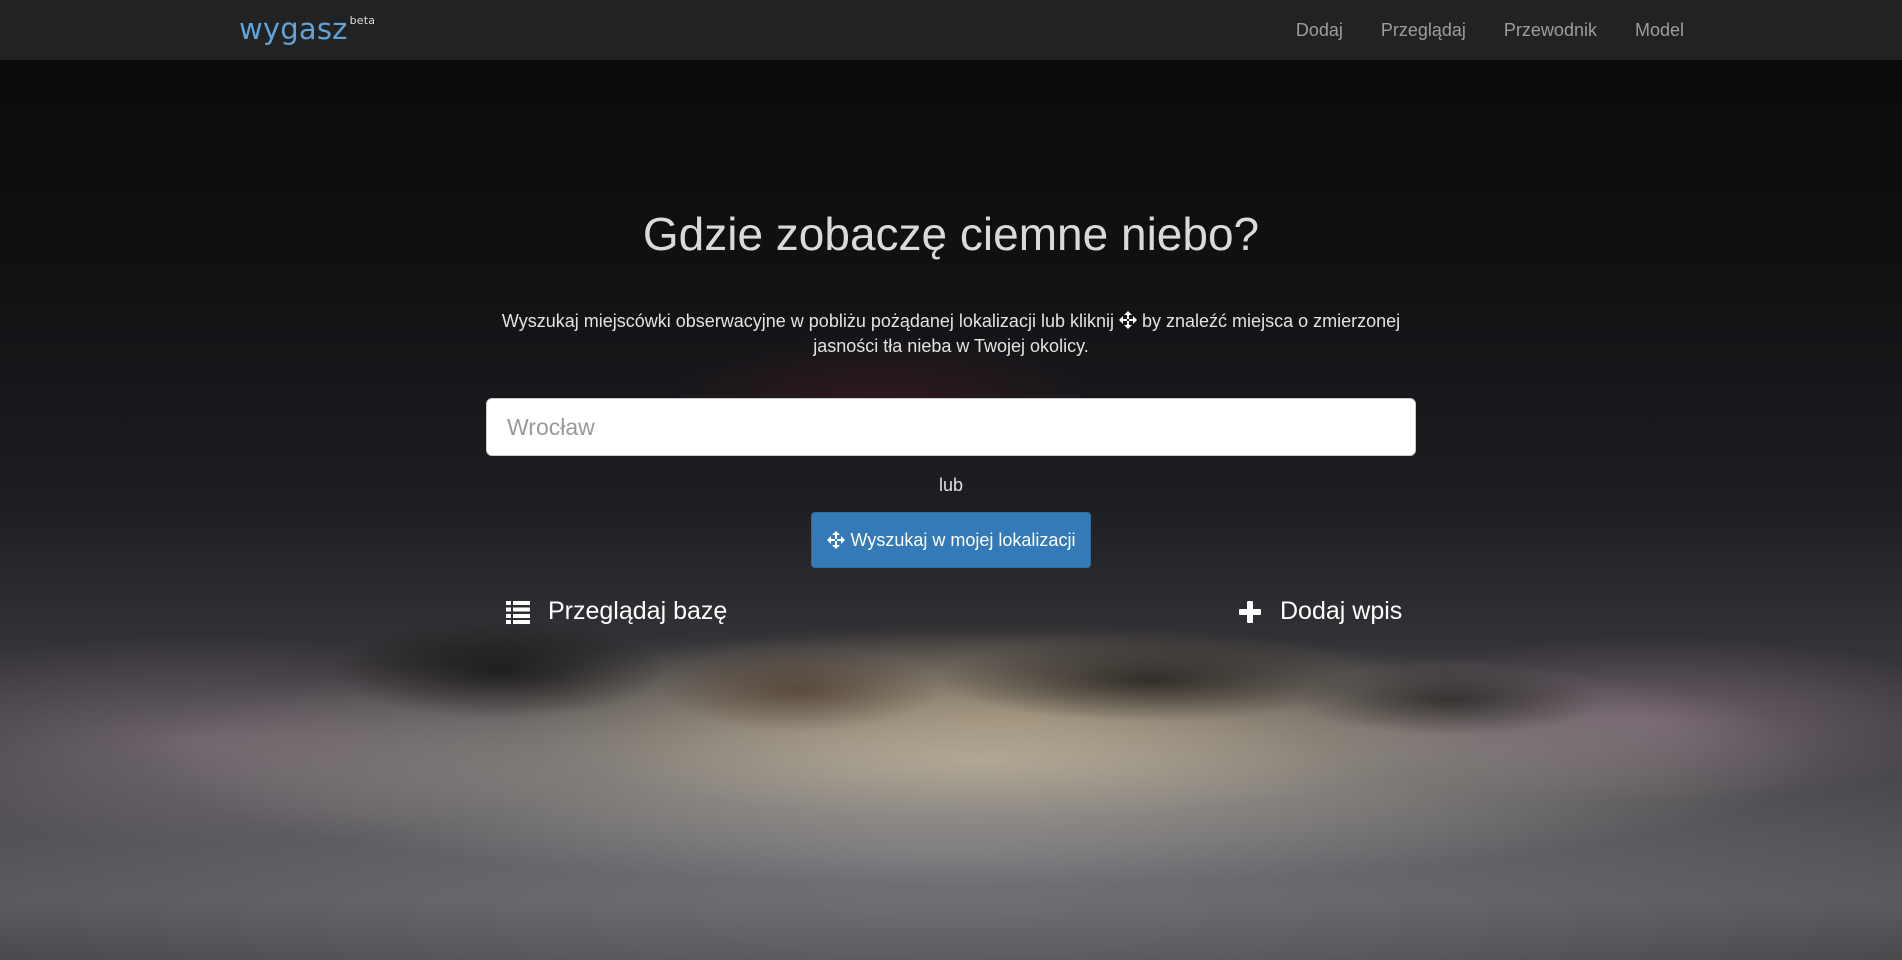 The width and height of the screenshot is (1902, 960). What do you see at coordinates (362, 20) in the screenshot?
I see `beta-badge: beta` at bounding box center [362, 20].